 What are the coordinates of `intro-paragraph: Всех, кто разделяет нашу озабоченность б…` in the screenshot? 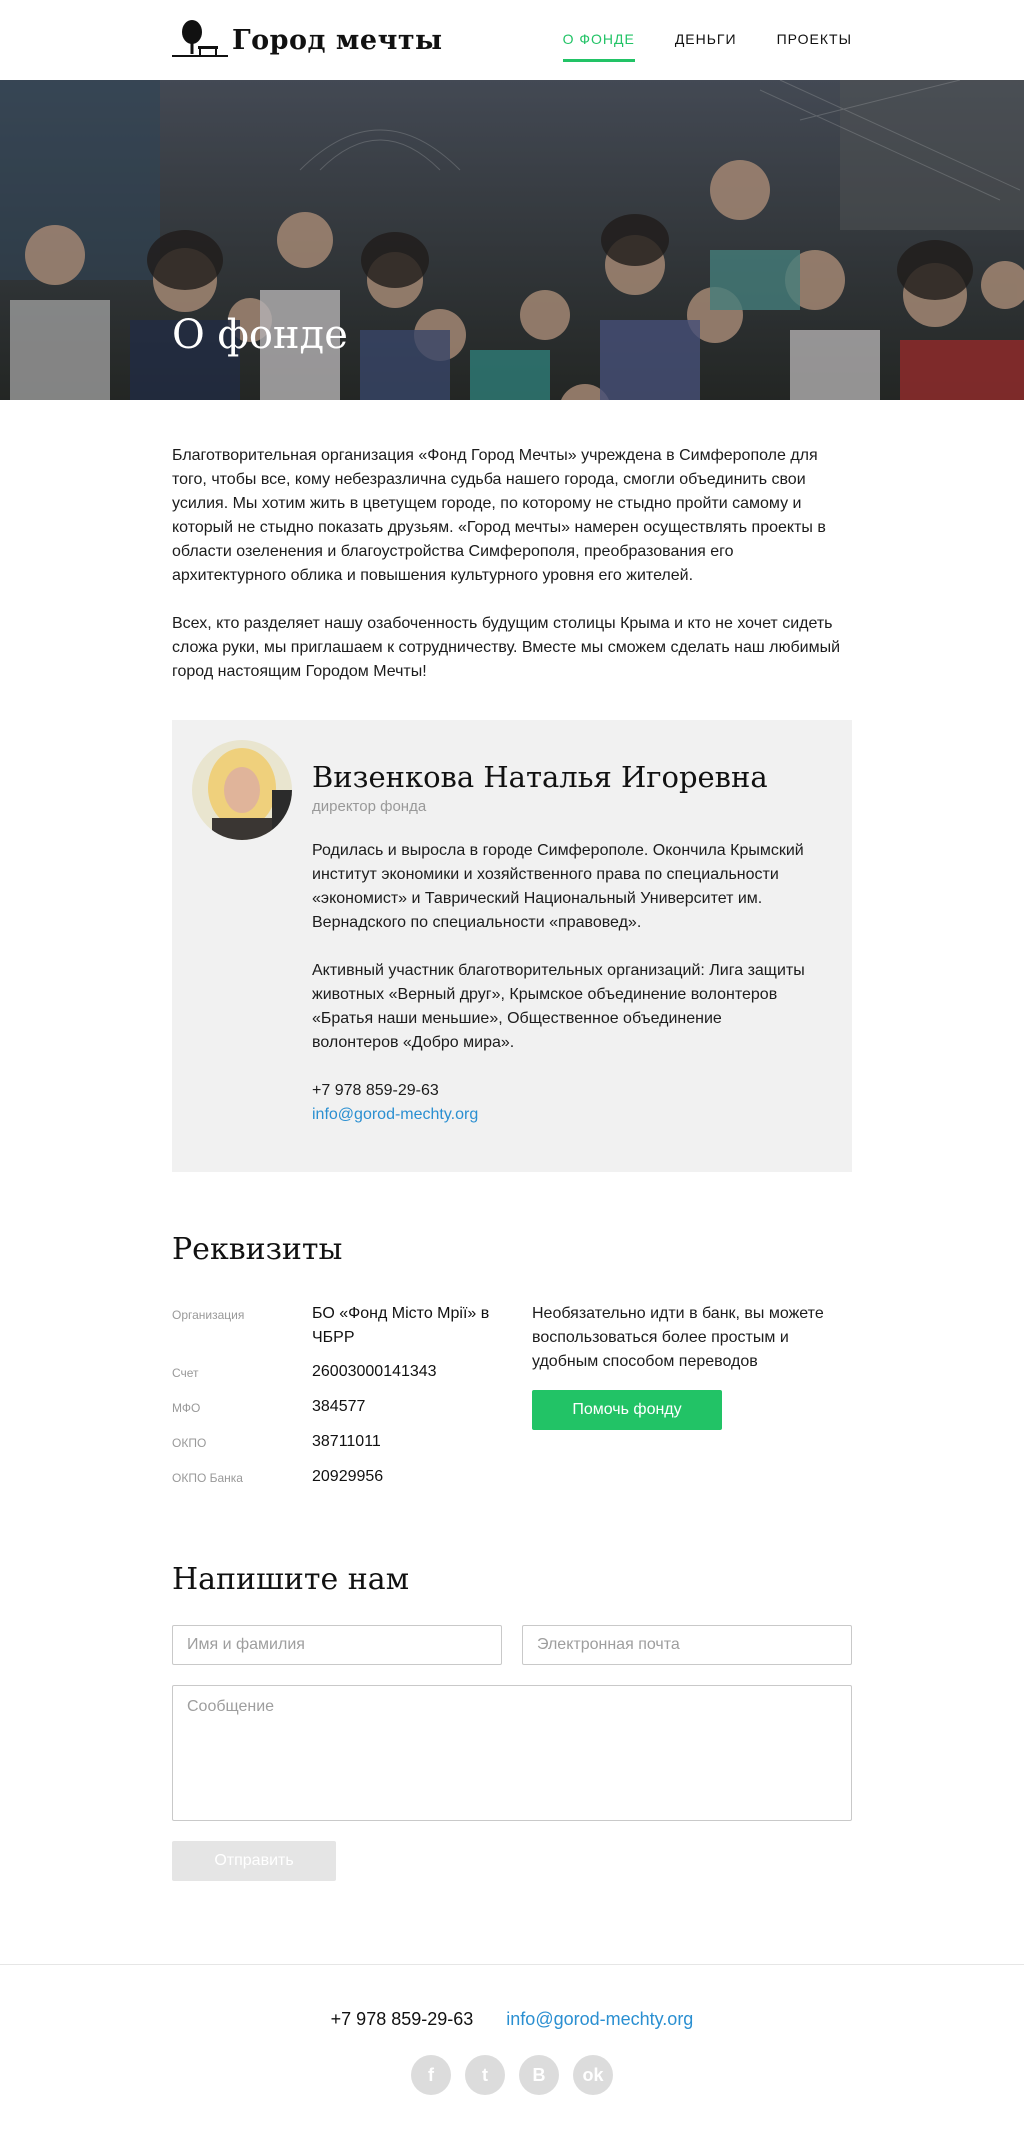 It's located at (506, 647).